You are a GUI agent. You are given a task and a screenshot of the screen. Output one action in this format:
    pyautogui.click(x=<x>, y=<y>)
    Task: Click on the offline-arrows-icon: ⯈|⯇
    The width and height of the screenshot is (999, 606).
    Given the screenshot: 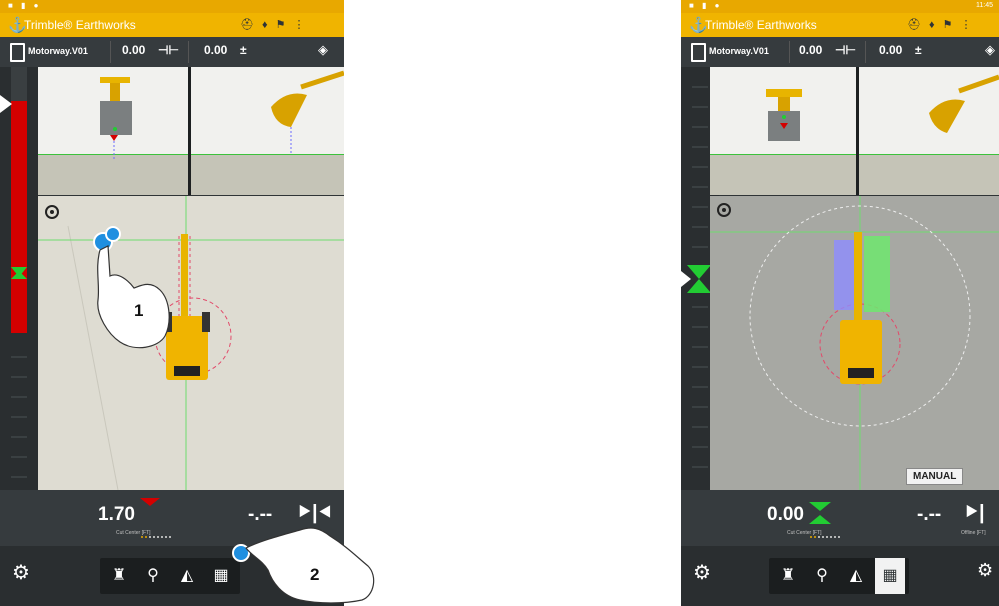 What is the action you would take?
    pyautogui.click(x=315, y=513)
    